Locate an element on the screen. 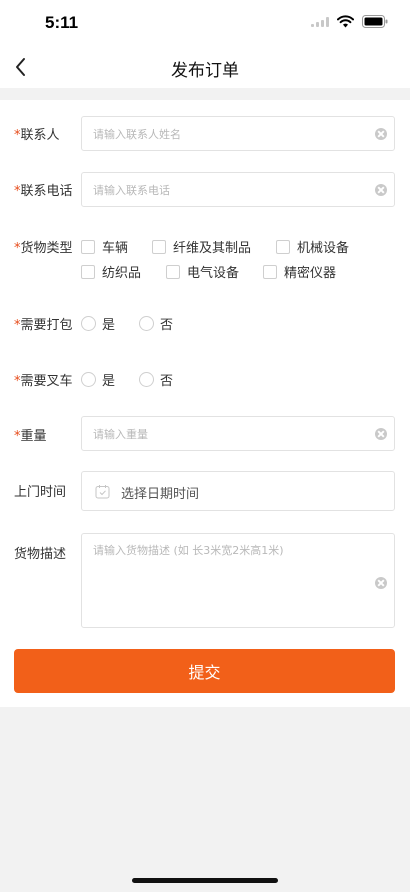 Image resolution: width=410 pixels, height=892 pixels. weight-input: 请输入重量 is located at coordinates (238, 433).